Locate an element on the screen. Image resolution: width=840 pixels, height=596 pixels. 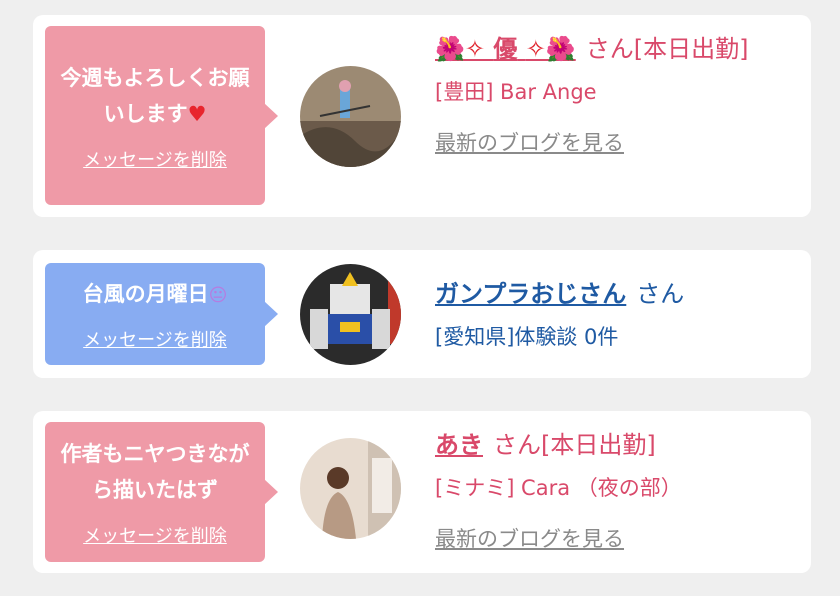
name-line: ガンプラおじさん さん is located at coordinates (616, 294).